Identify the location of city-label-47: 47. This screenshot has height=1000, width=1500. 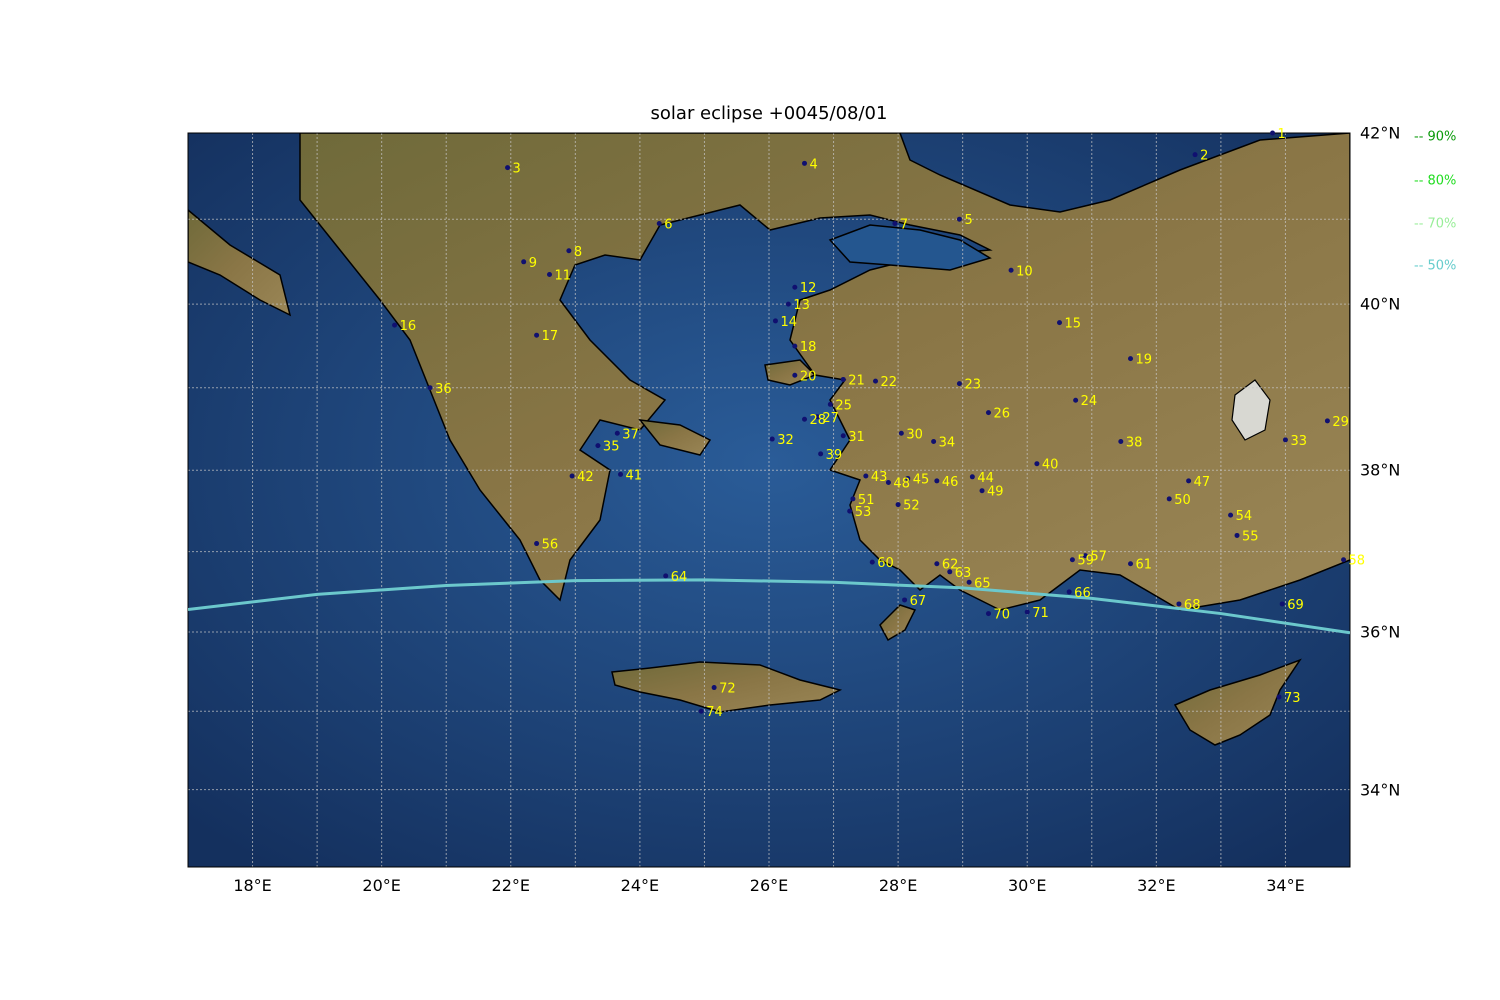
(1202, 482).